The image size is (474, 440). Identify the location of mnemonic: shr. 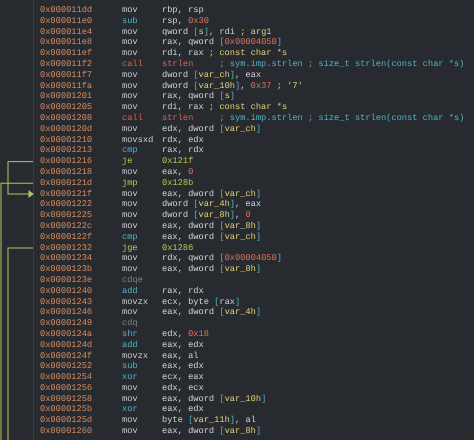
(130, 334).